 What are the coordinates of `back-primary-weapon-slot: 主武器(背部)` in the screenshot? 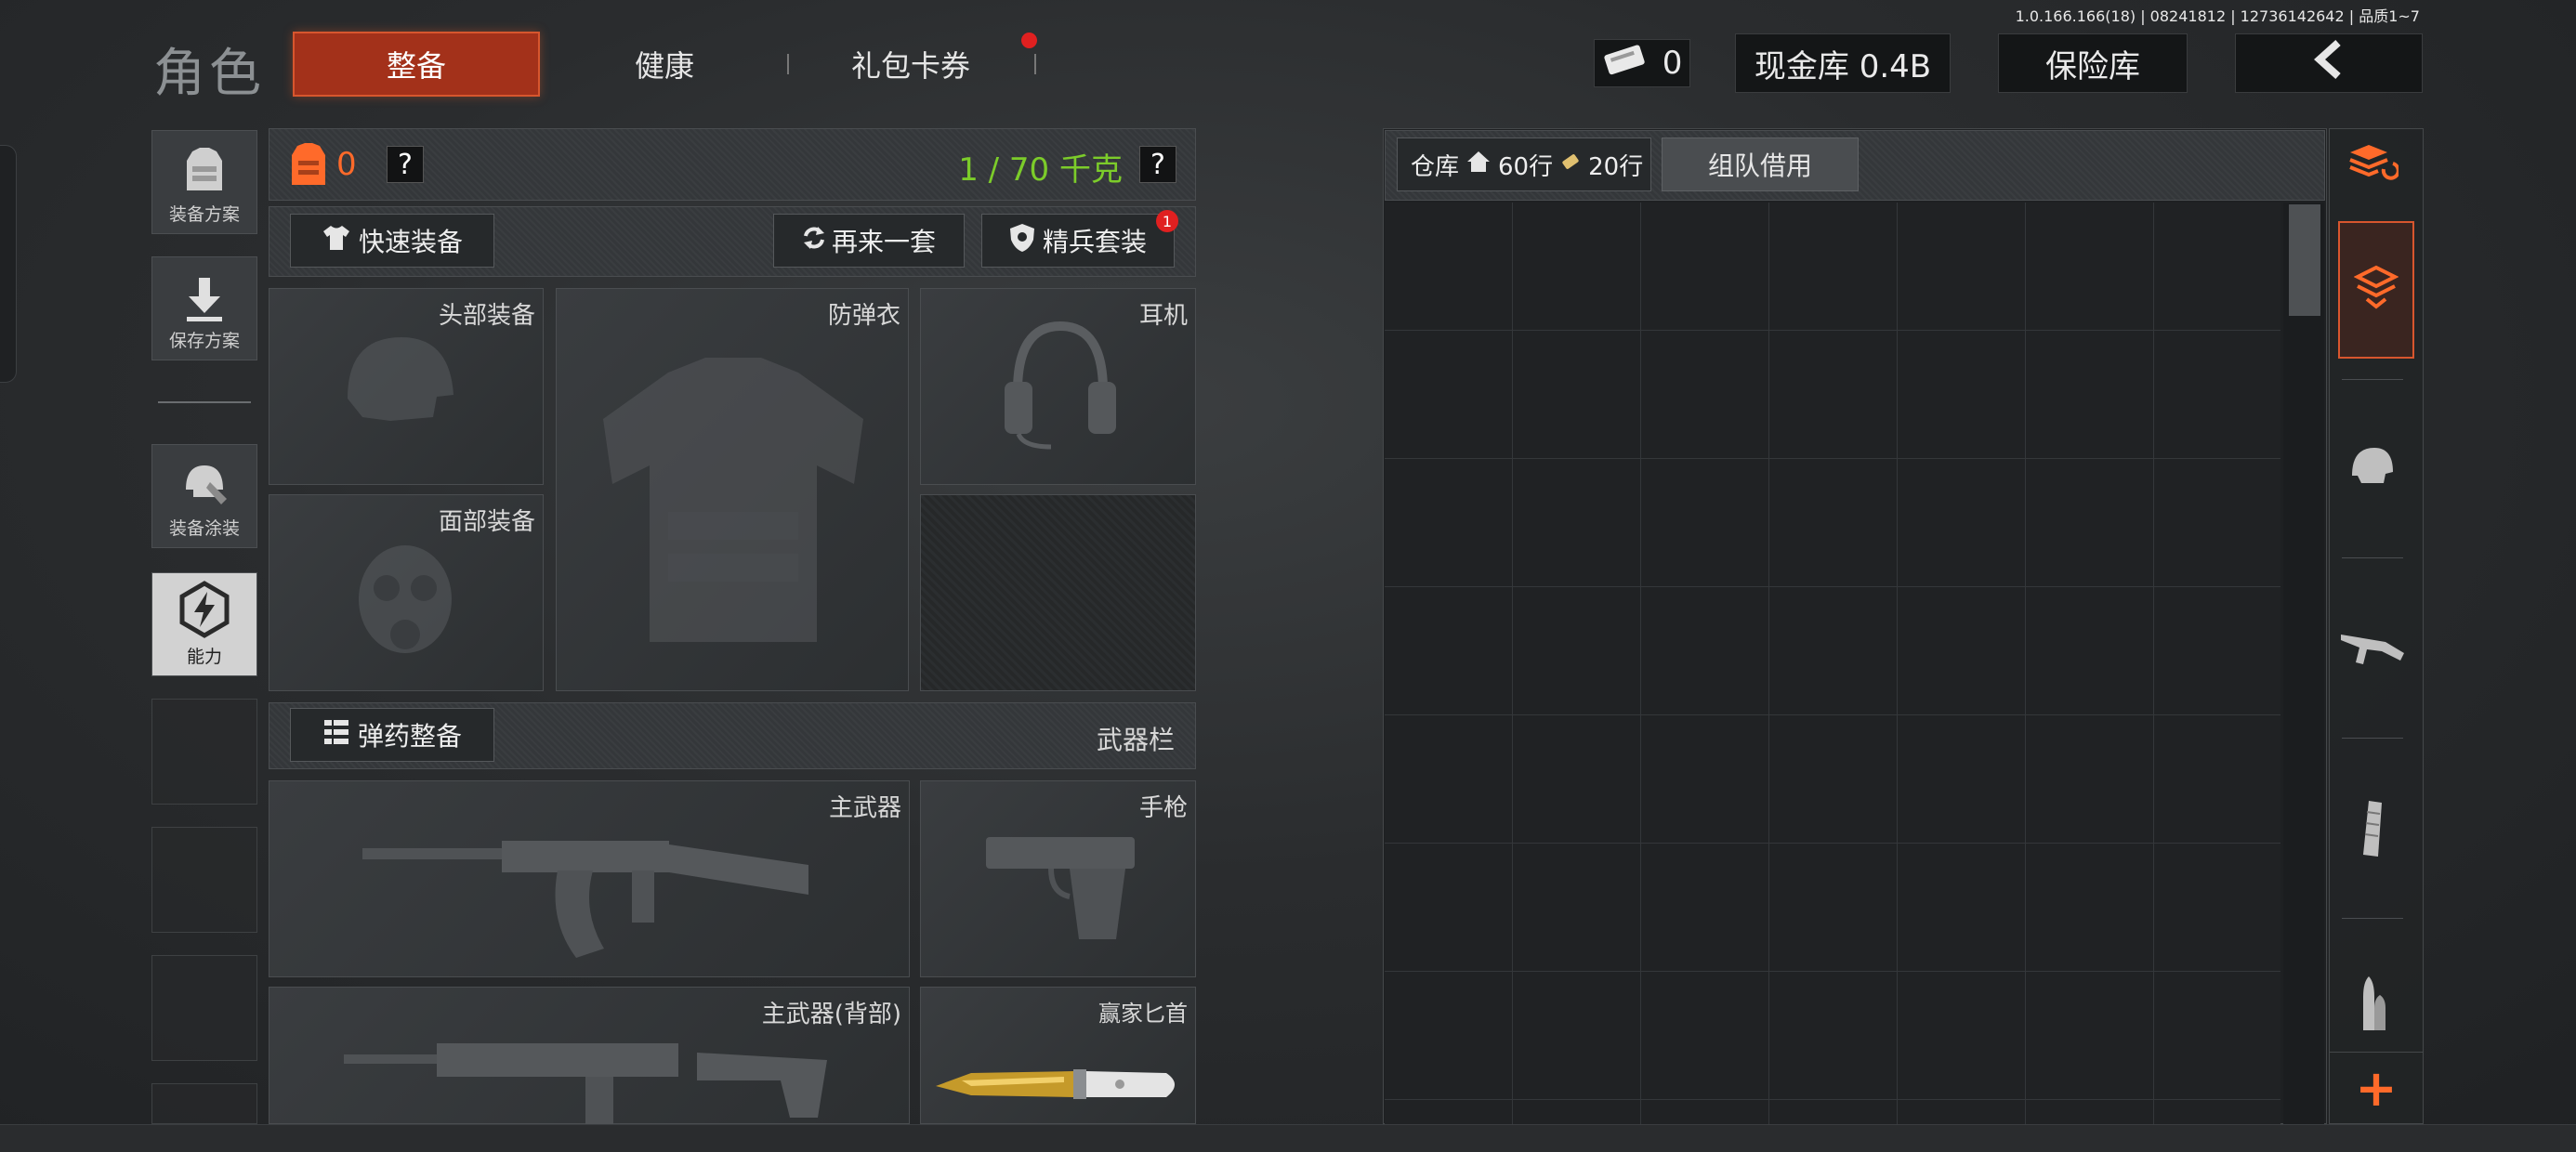 It's located at (589, 1056).